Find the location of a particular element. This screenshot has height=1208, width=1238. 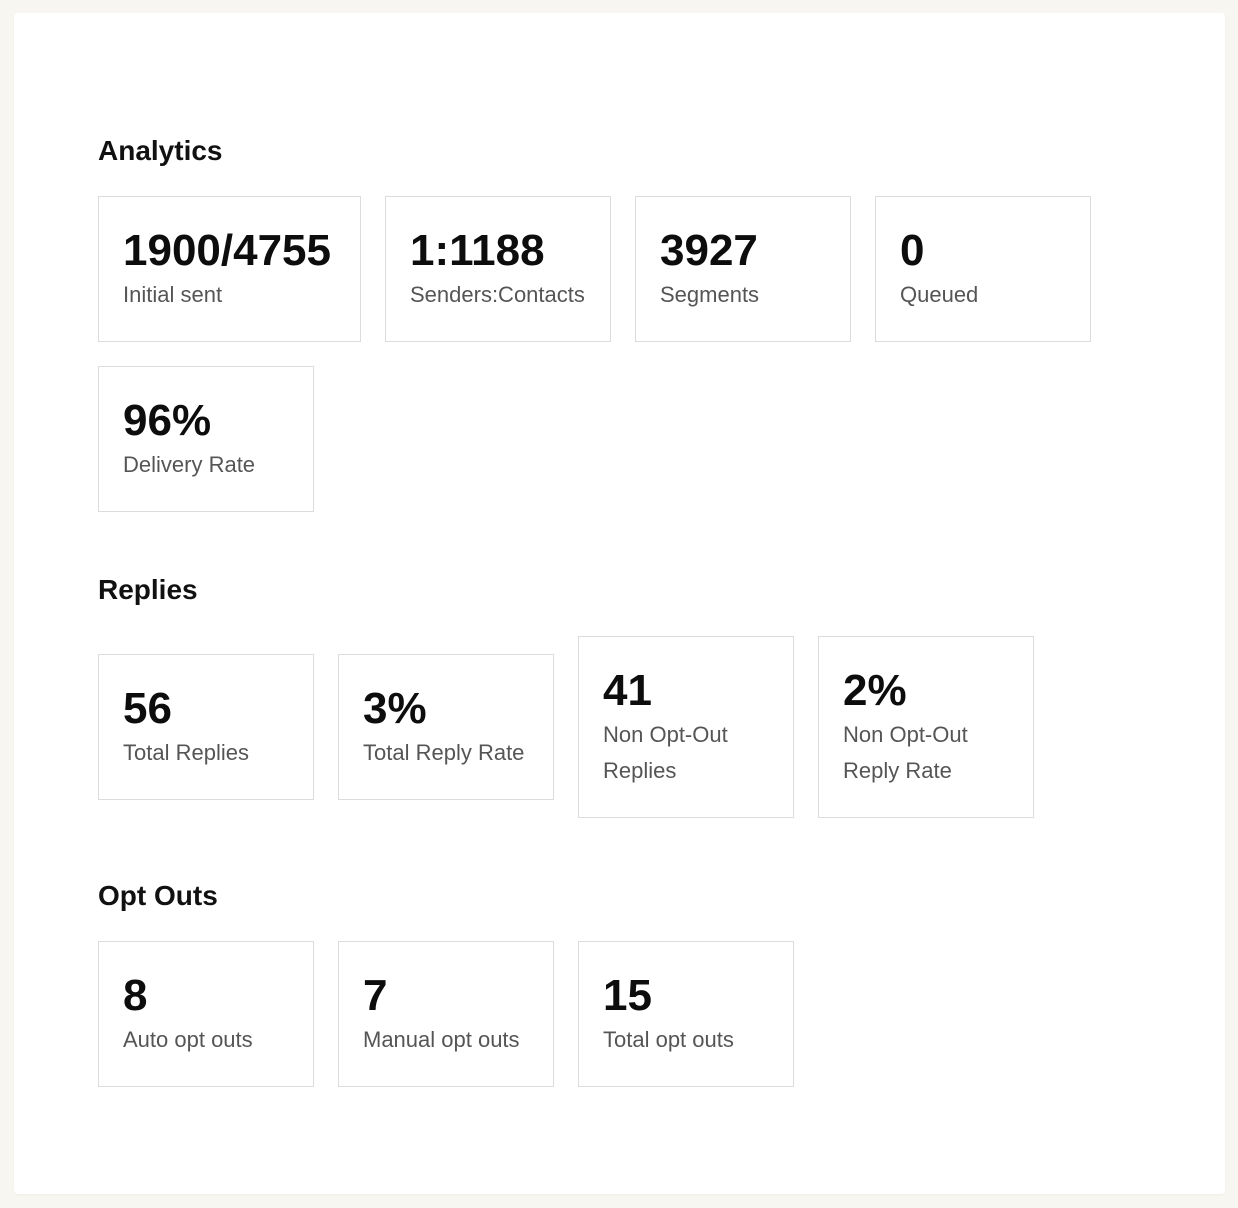

stat-value: 2% is located at coordinates (875, 690).